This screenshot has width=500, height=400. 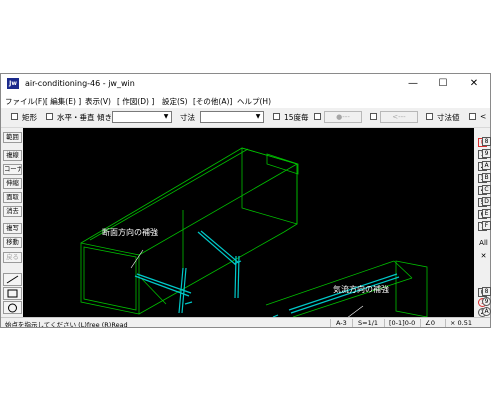 What do you see at coordinates (13, 83) in the screenshot?
I see `app-icon: Jw` at bounding box center [13, 83].